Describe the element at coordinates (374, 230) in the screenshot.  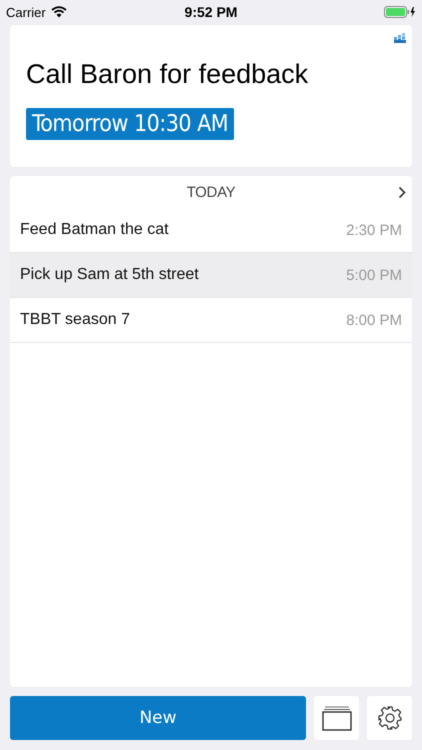
I see `reminder-time: 2:30 PM` at that location.